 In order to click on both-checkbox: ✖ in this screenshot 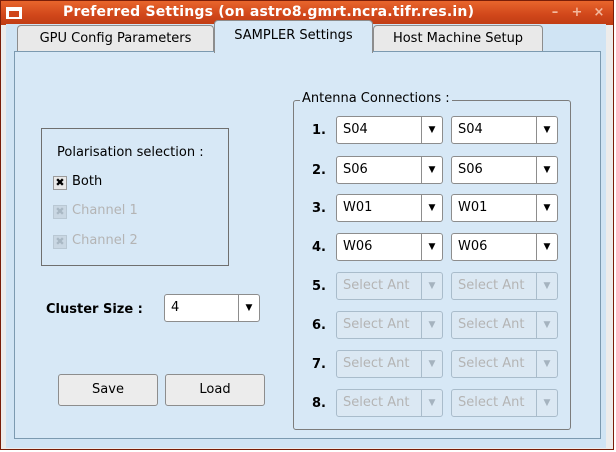, I will do `click(60, 183)`.